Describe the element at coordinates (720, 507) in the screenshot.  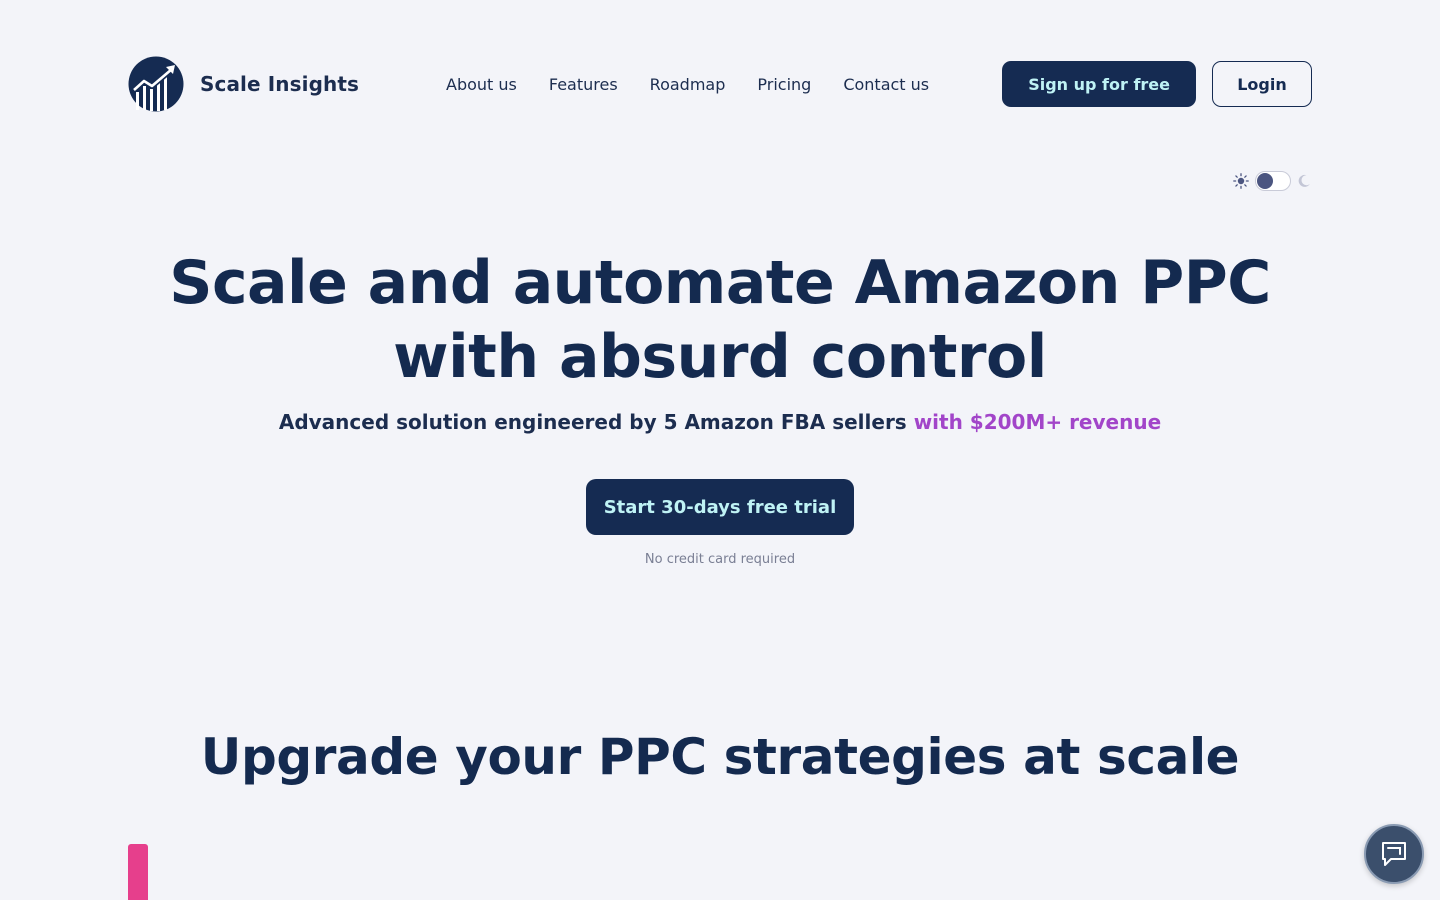
I see `start-trial-button: Start 30-days free trial` at that location.